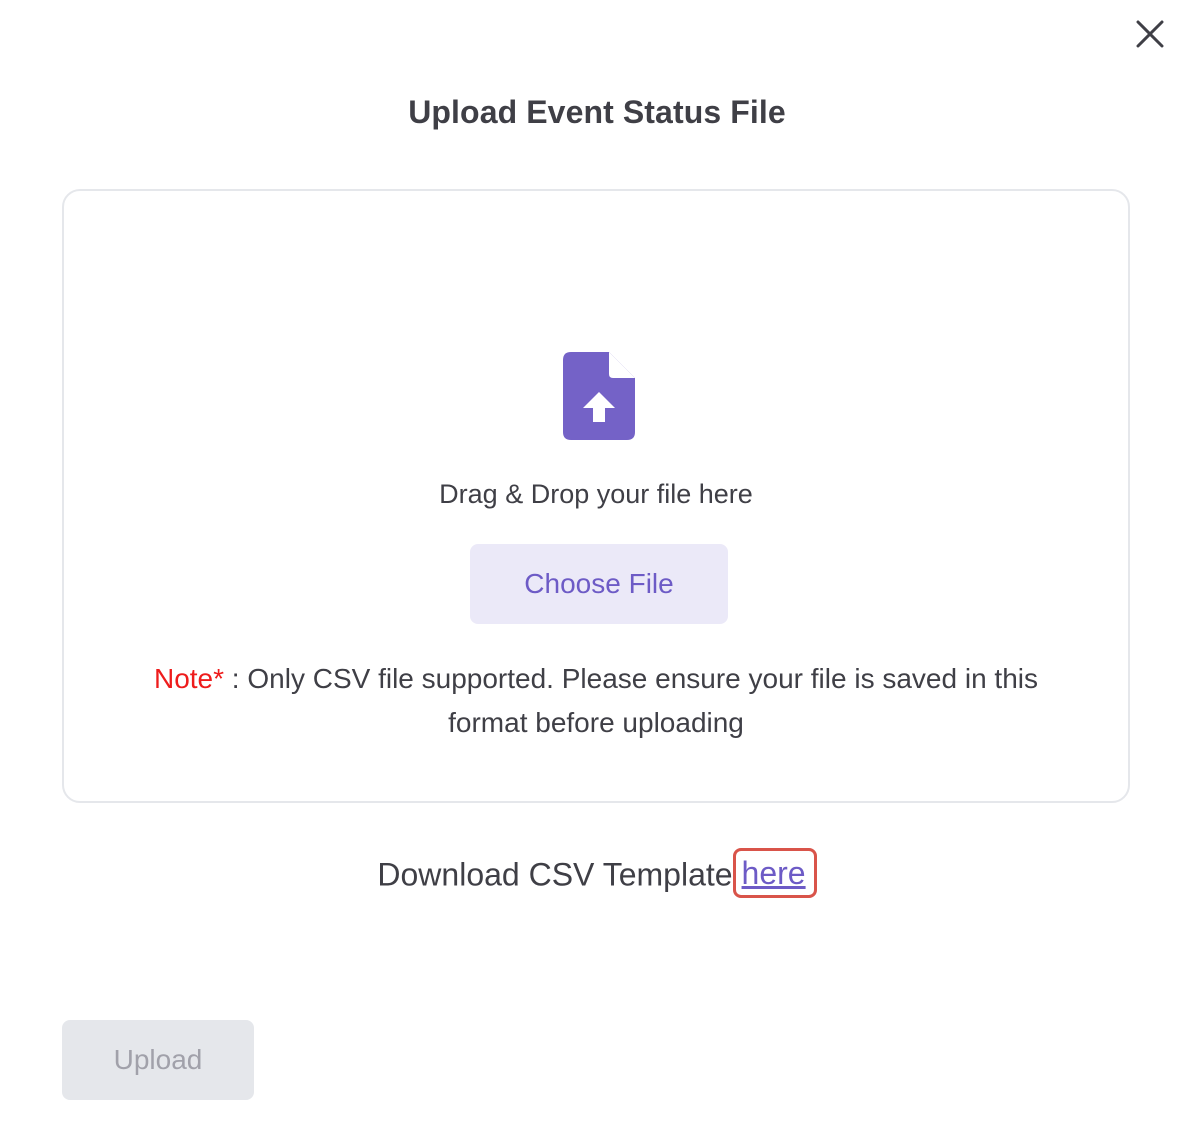 The height and width of the screenshot is (1134, 1194). Describe the element at coordinates (599, 396) in the screenshot. I see `file-upload-icon` at that location.